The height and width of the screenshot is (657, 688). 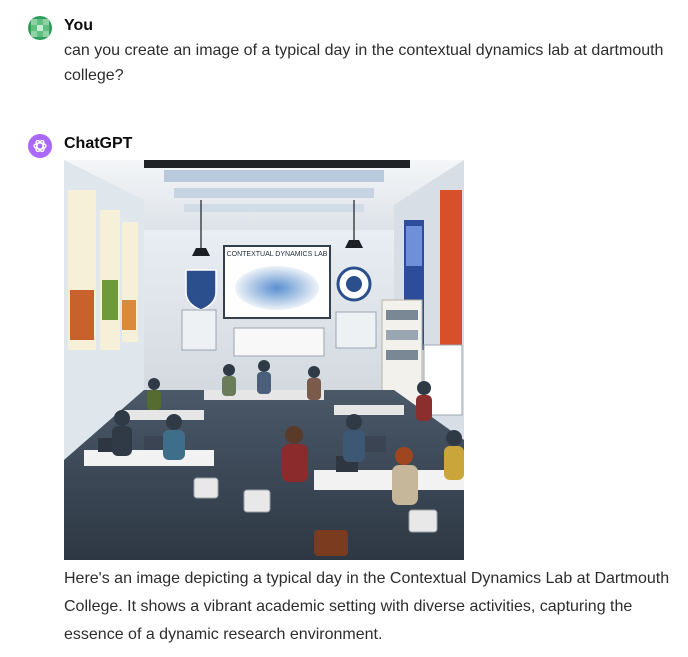 I want to click on lab-wall-sign: CONTEXTUAL DYNAMICS LAB, so click(x=277, y=254).